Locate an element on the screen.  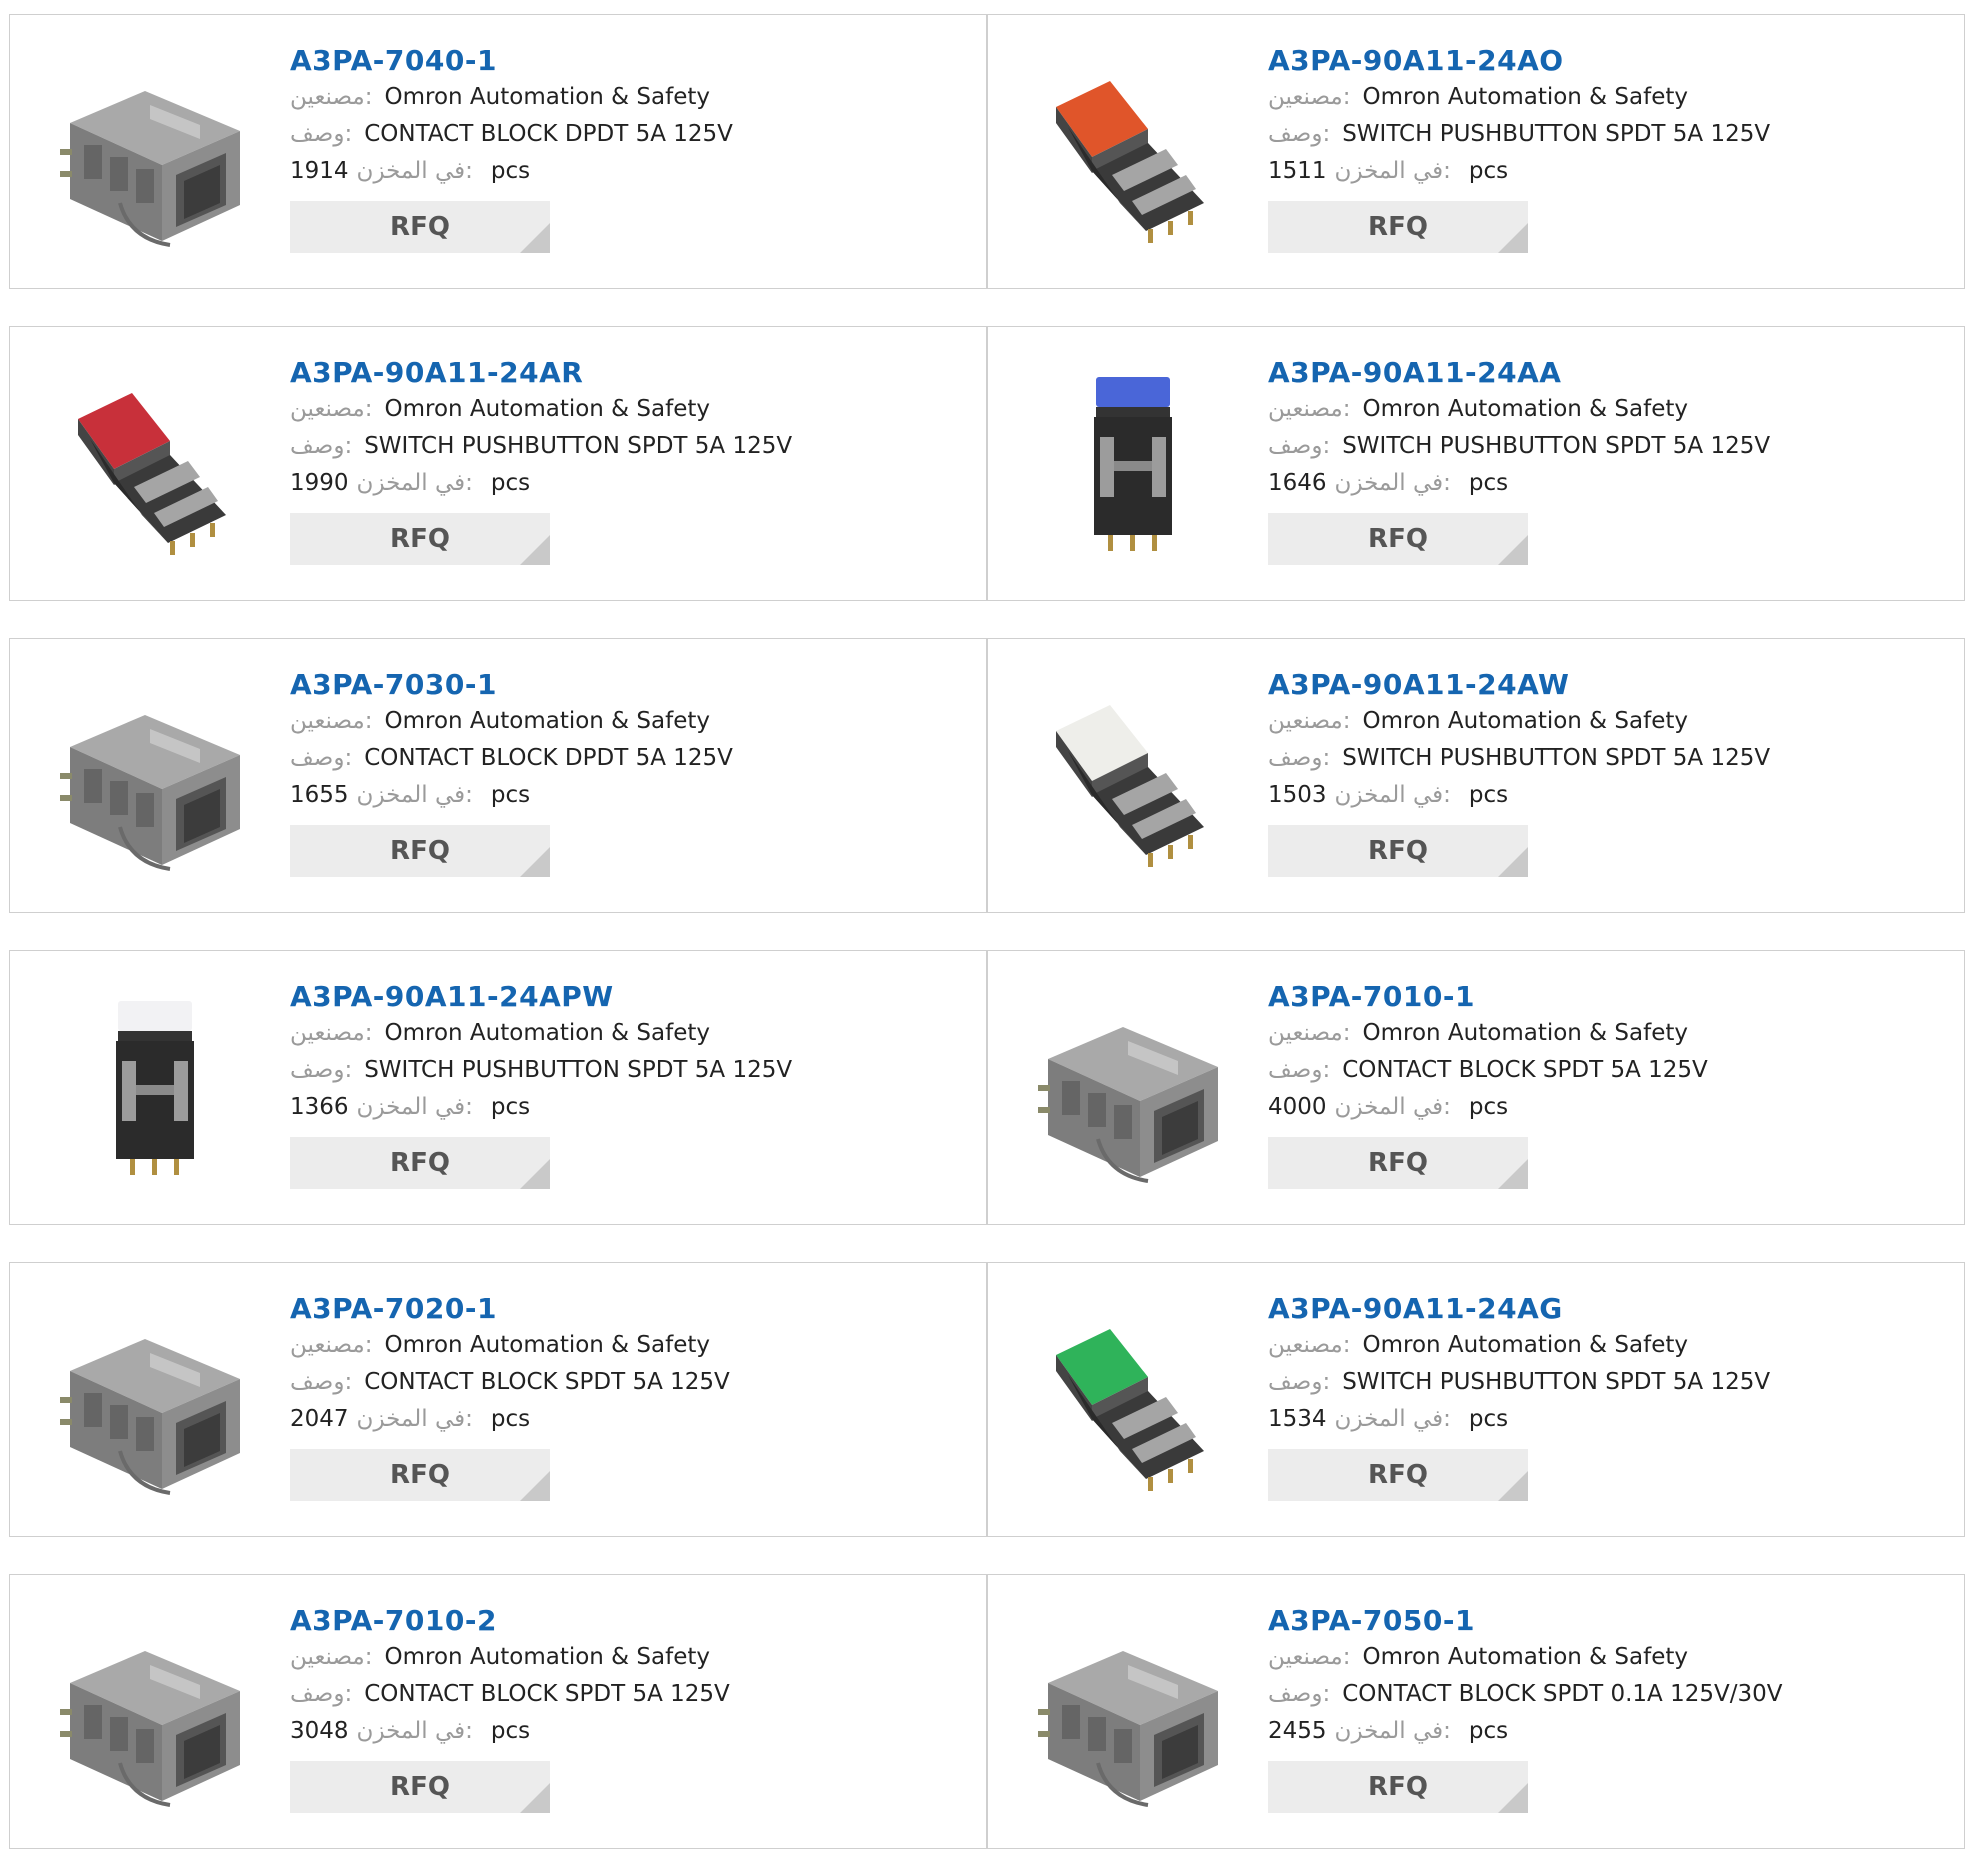
product-part-number-link: A3PA-90A11-24AR is located at coordinates (620, 373).